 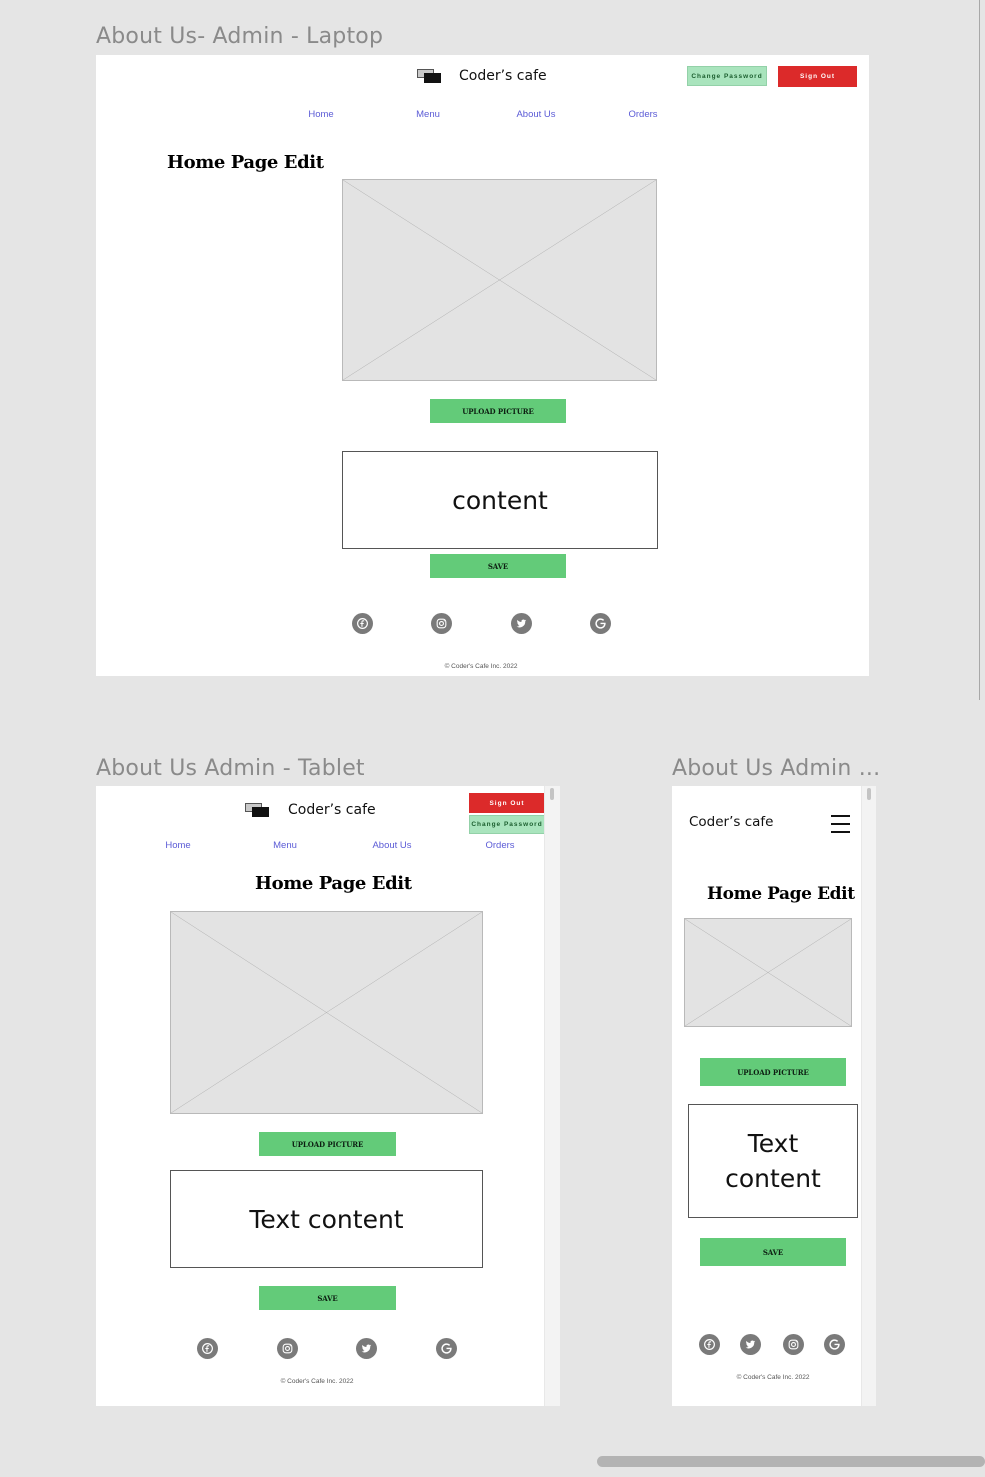 What do you see at coordinates (791, 1461) in the screenshot?
I see `canvas-horizontal-scrollbar` at bounding box center [791, 1461].